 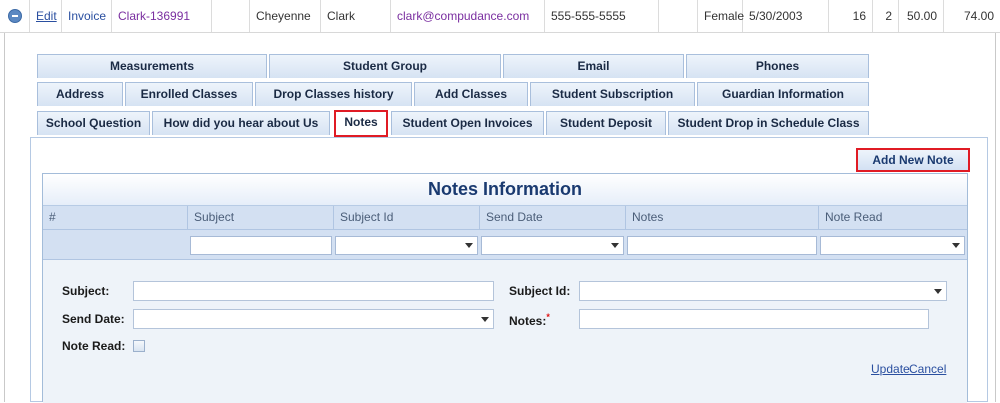 I want to click on tab-student-deposit: Student Deposit, so click(x=606, y=123).